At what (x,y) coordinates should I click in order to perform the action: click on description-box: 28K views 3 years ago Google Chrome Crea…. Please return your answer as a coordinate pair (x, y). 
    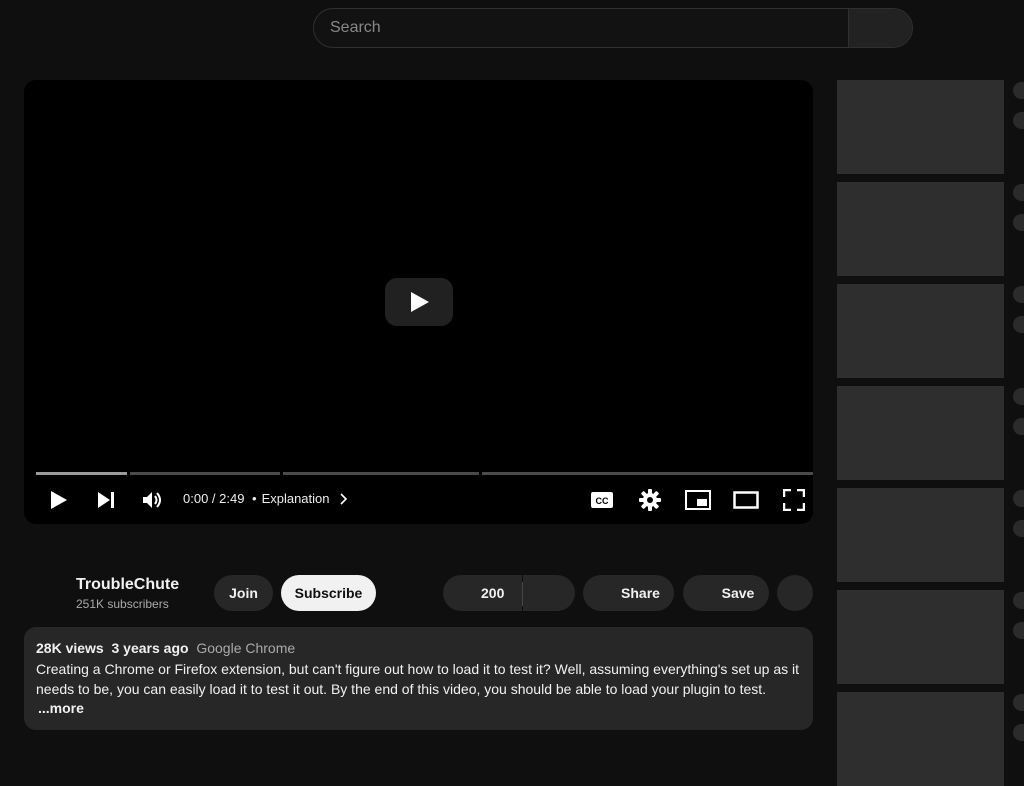
    Looking at the image, I should click on (418, 678).